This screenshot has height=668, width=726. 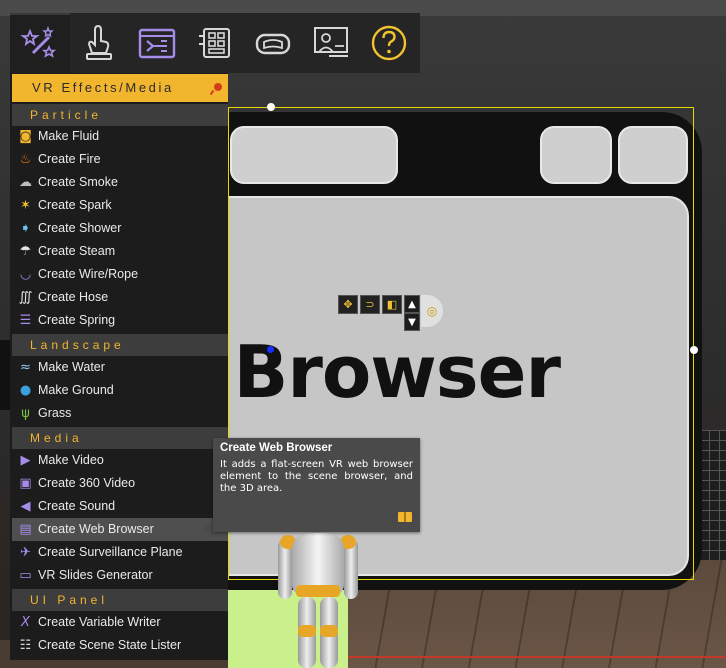 I want to click on camera-plane-icon: ✈, so click(x=25, y=553).